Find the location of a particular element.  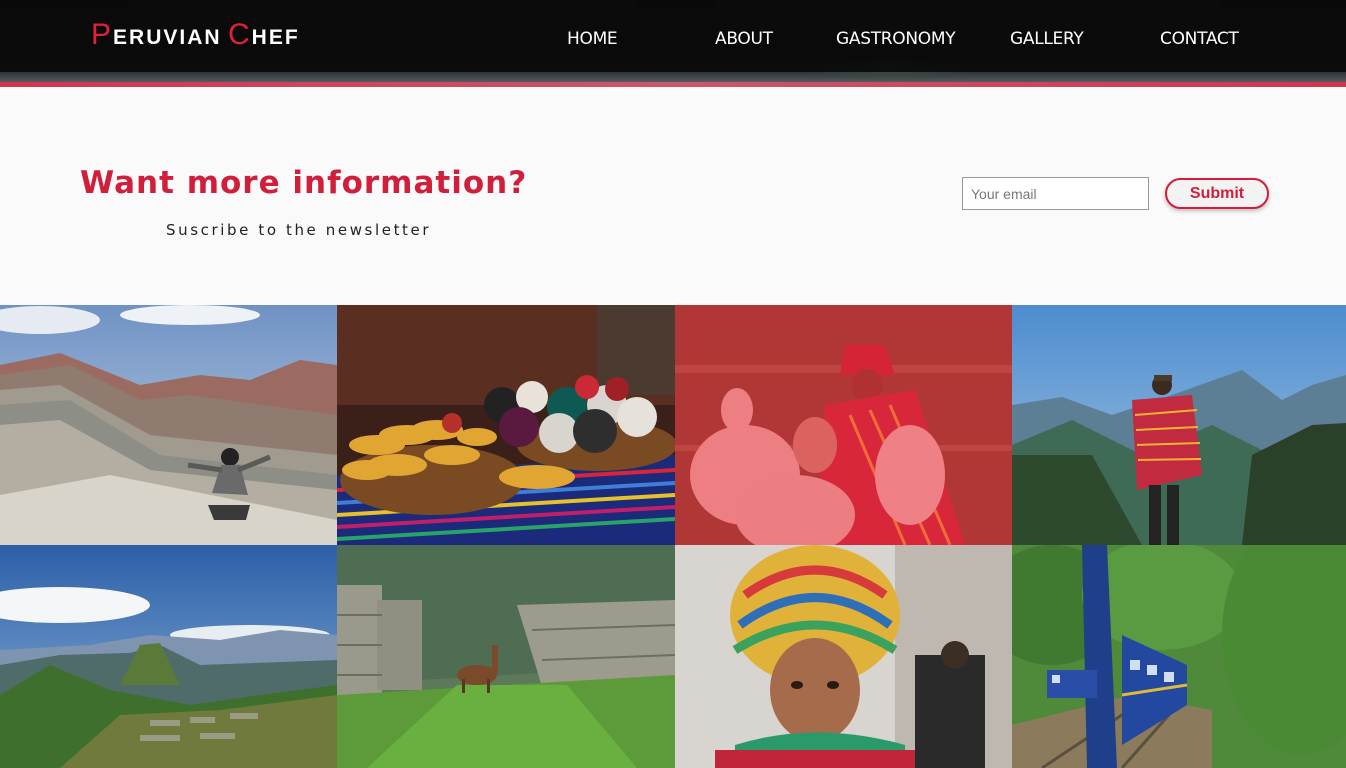

gallery-image-llama-herder is located at coordinates (843, 425).